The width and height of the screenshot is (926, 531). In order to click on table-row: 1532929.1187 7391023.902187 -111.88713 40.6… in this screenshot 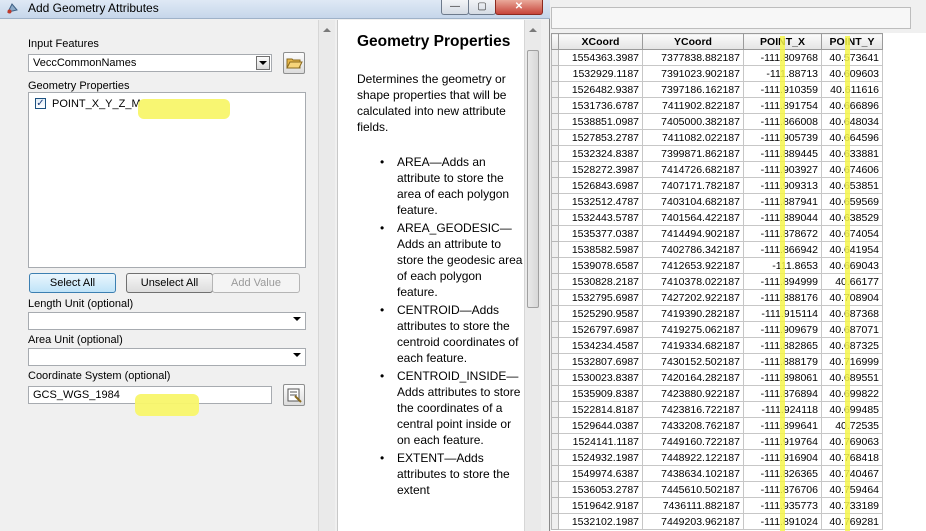, I will do `click(717, 73)`.